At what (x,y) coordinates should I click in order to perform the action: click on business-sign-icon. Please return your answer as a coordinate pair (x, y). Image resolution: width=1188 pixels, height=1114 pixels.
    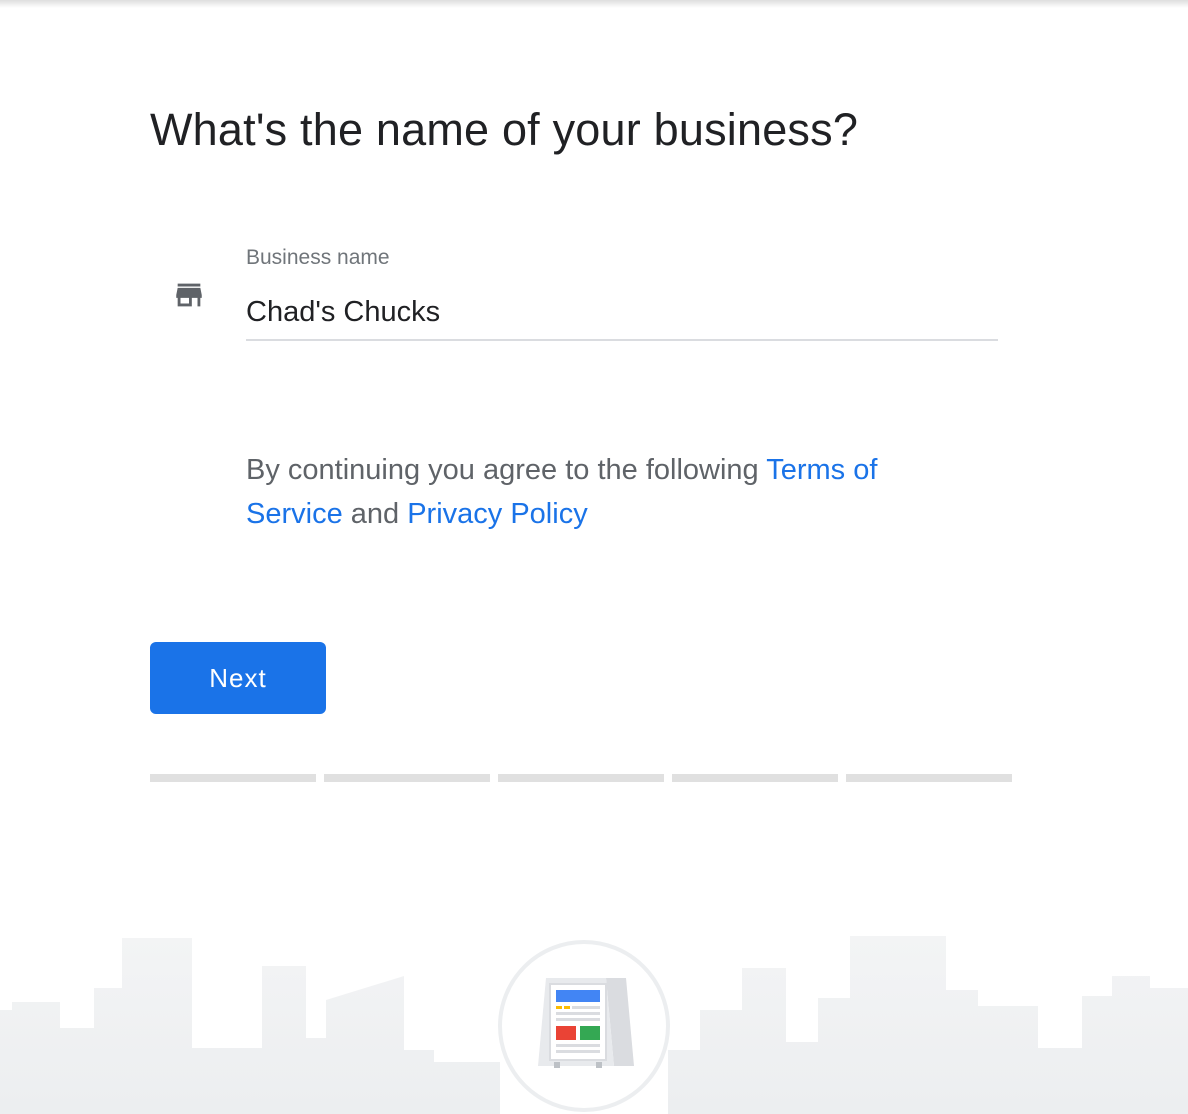
    Looking at the image, I should click on (584, 1026).